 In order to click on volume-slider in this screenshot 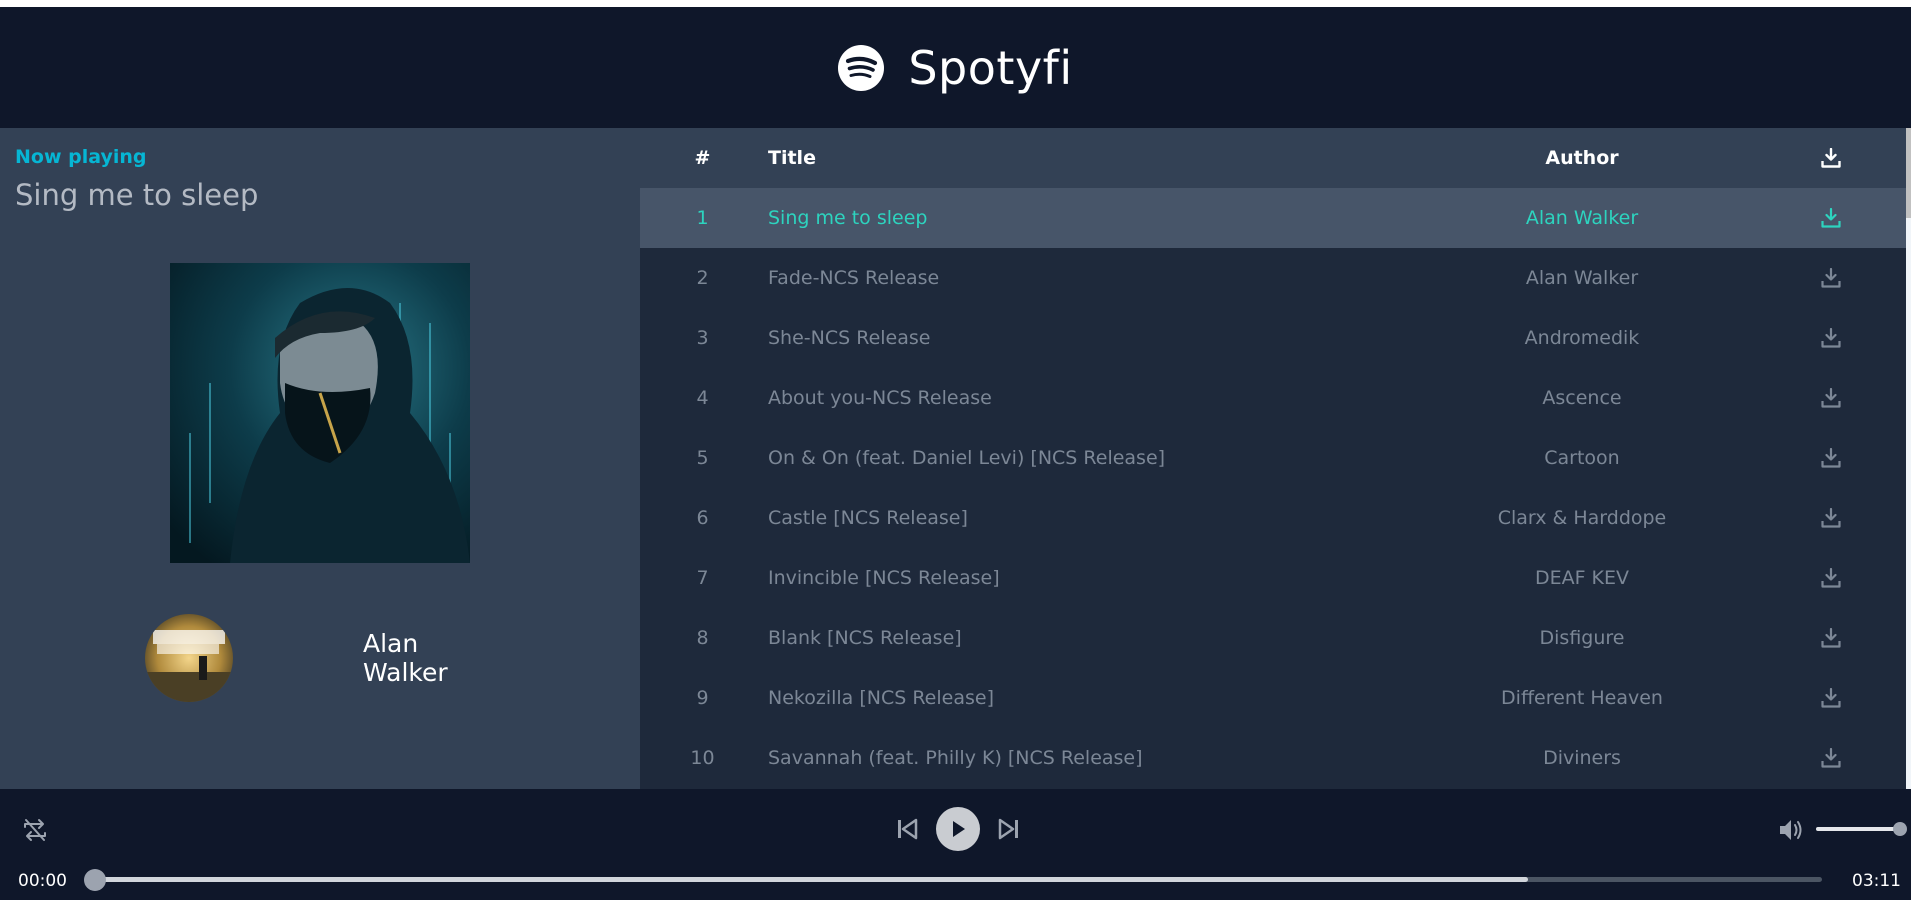, I will do `click(1861, 829)`.